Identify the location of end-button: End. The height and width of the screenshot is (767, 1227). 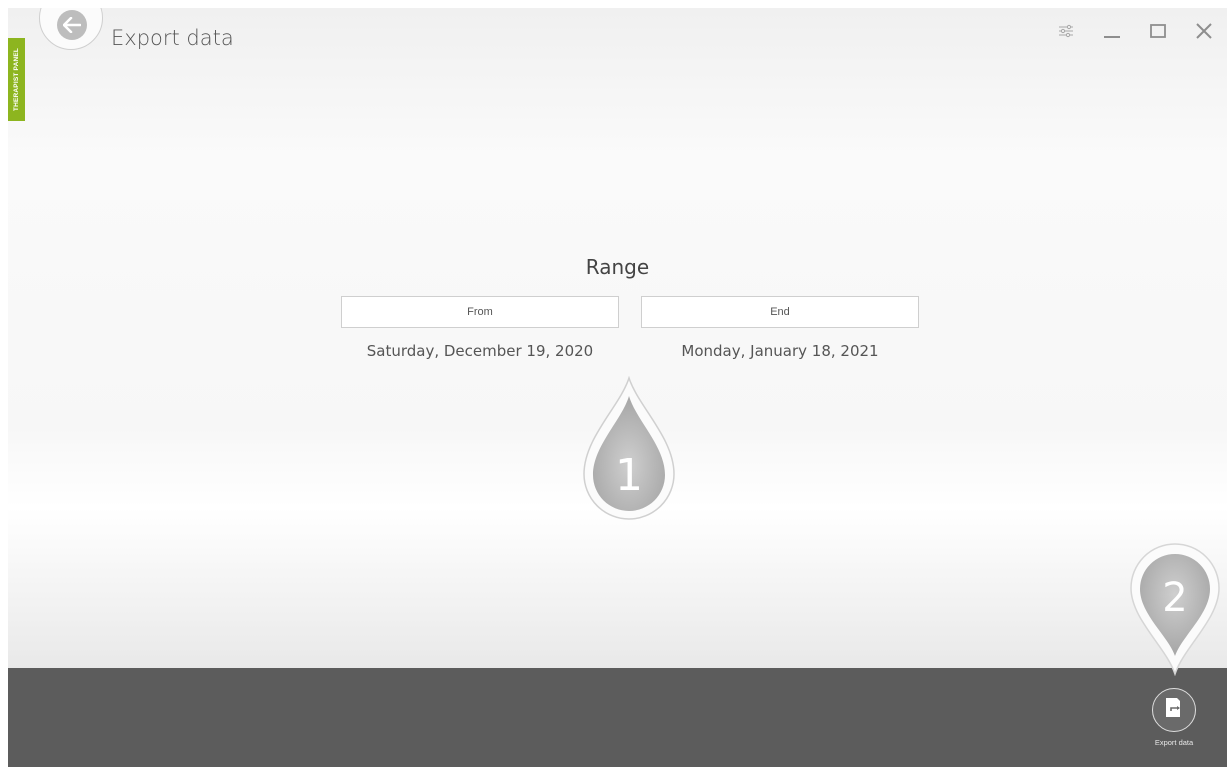
(780, 312).